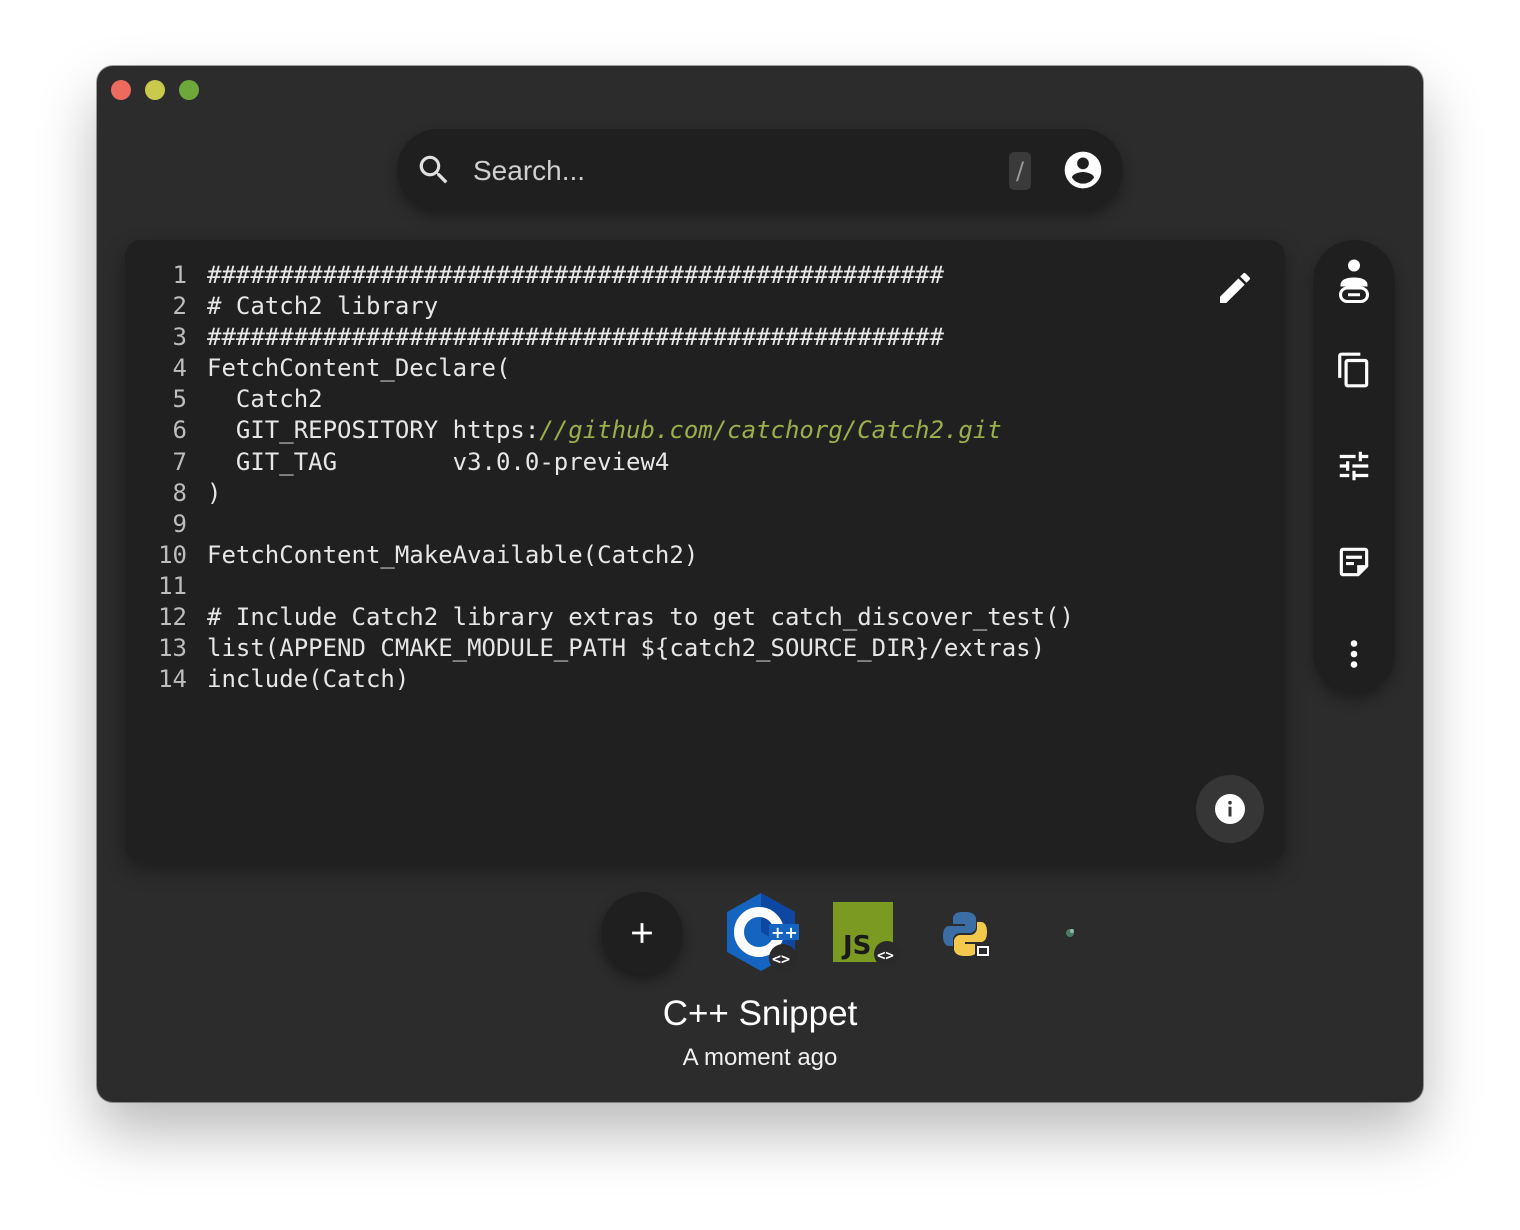 The image size is (1520, 1230). Describe the element at coordinates (323, 306) in the screenshot. I see `code-text: # Catch2 library` at that location.